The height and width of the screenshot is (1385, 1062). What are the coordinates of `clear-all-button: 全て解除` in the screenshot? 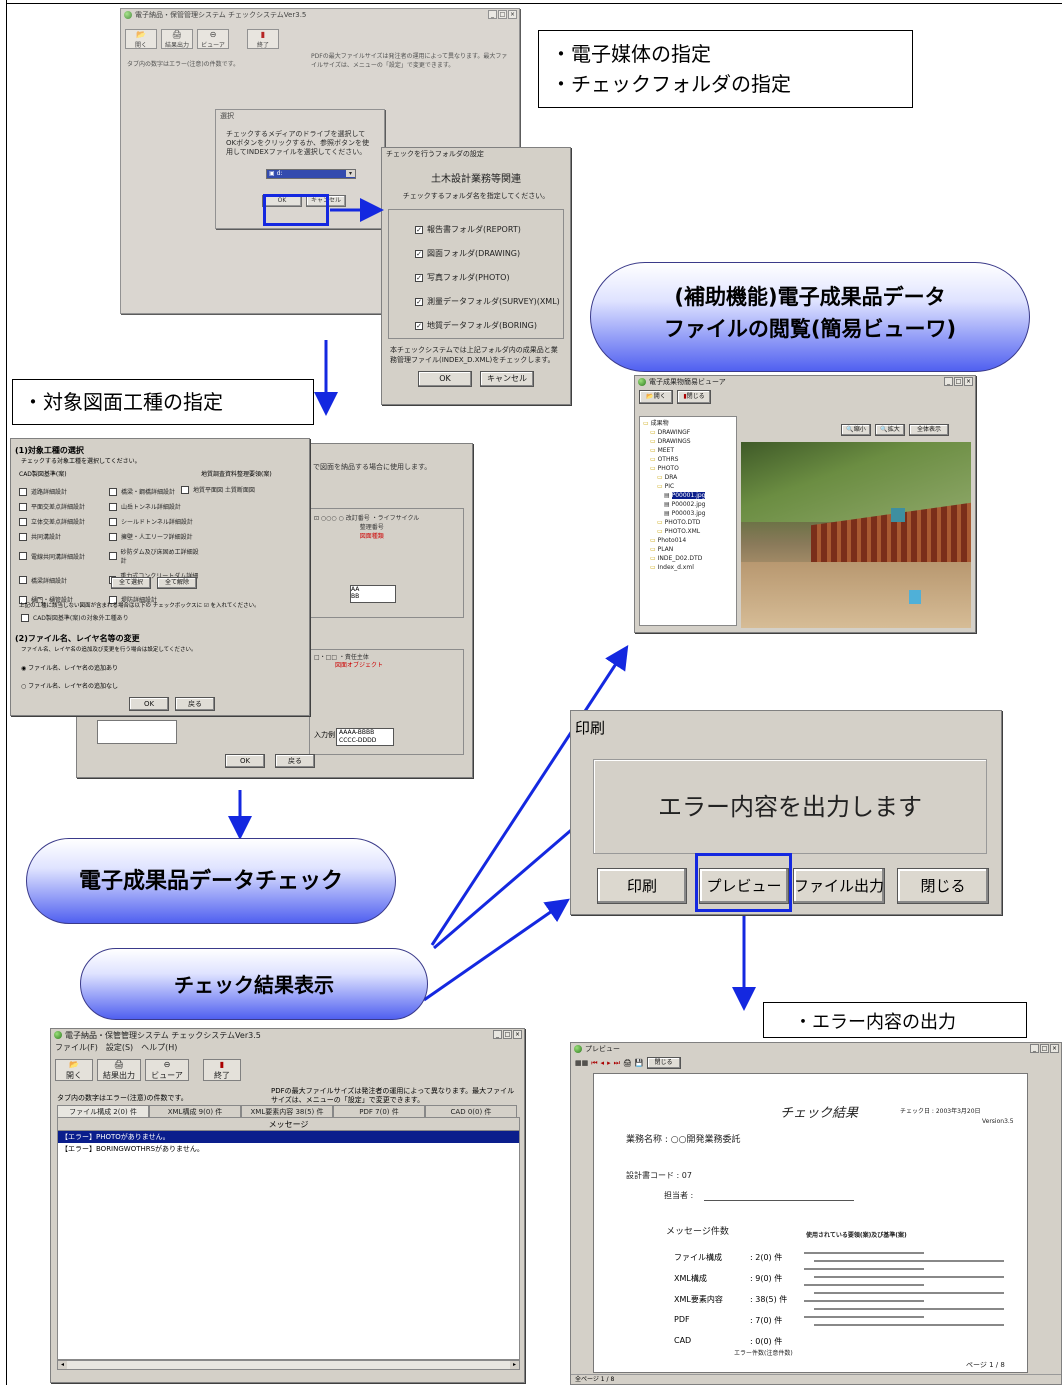 It's located at (177, 583).